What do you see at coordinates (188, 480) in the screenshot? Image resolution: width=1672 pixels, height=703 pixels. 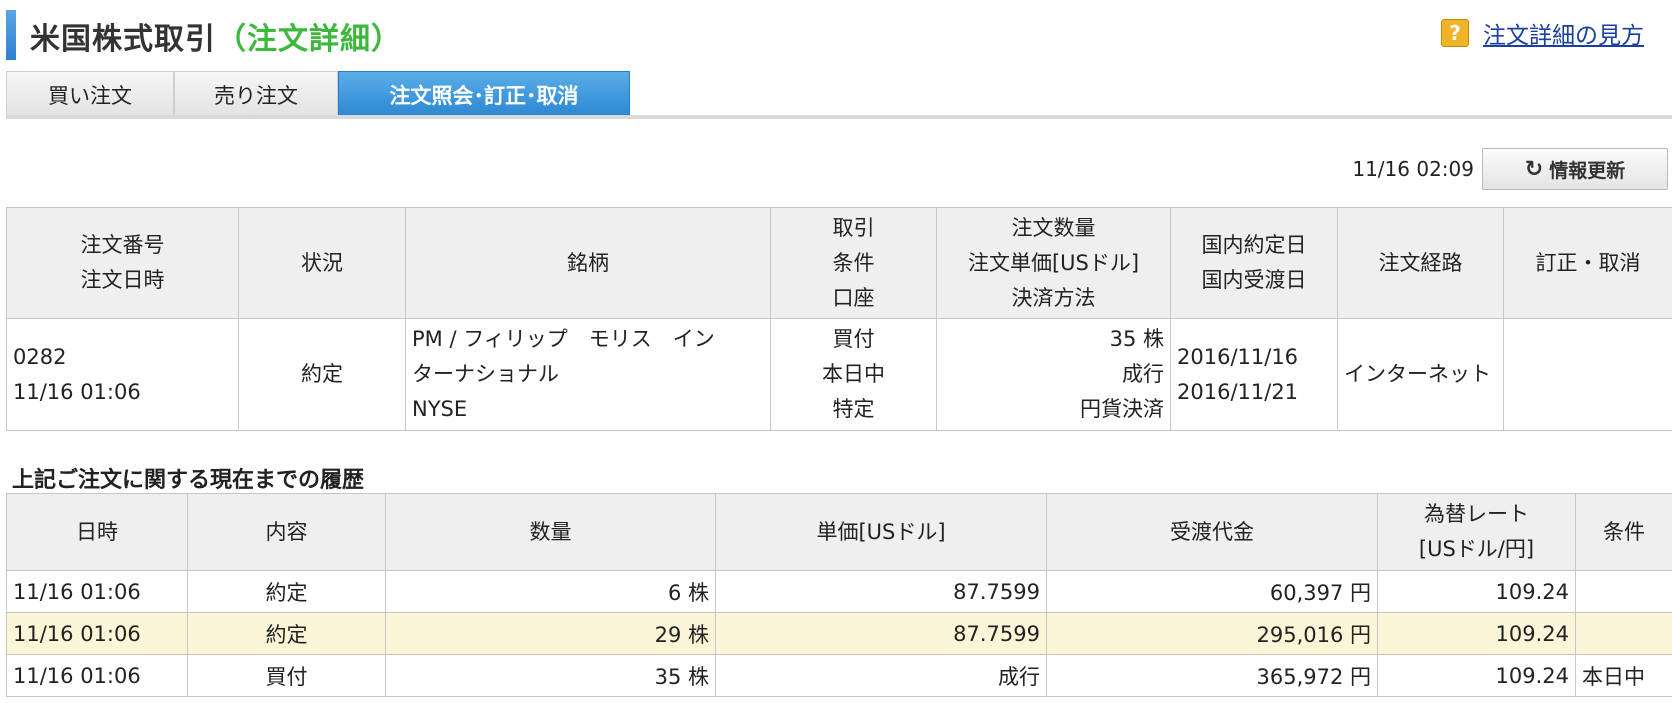 I see `history-title: 上記ご注文に関する現在までの履歴` at bounding box center [188, 480].